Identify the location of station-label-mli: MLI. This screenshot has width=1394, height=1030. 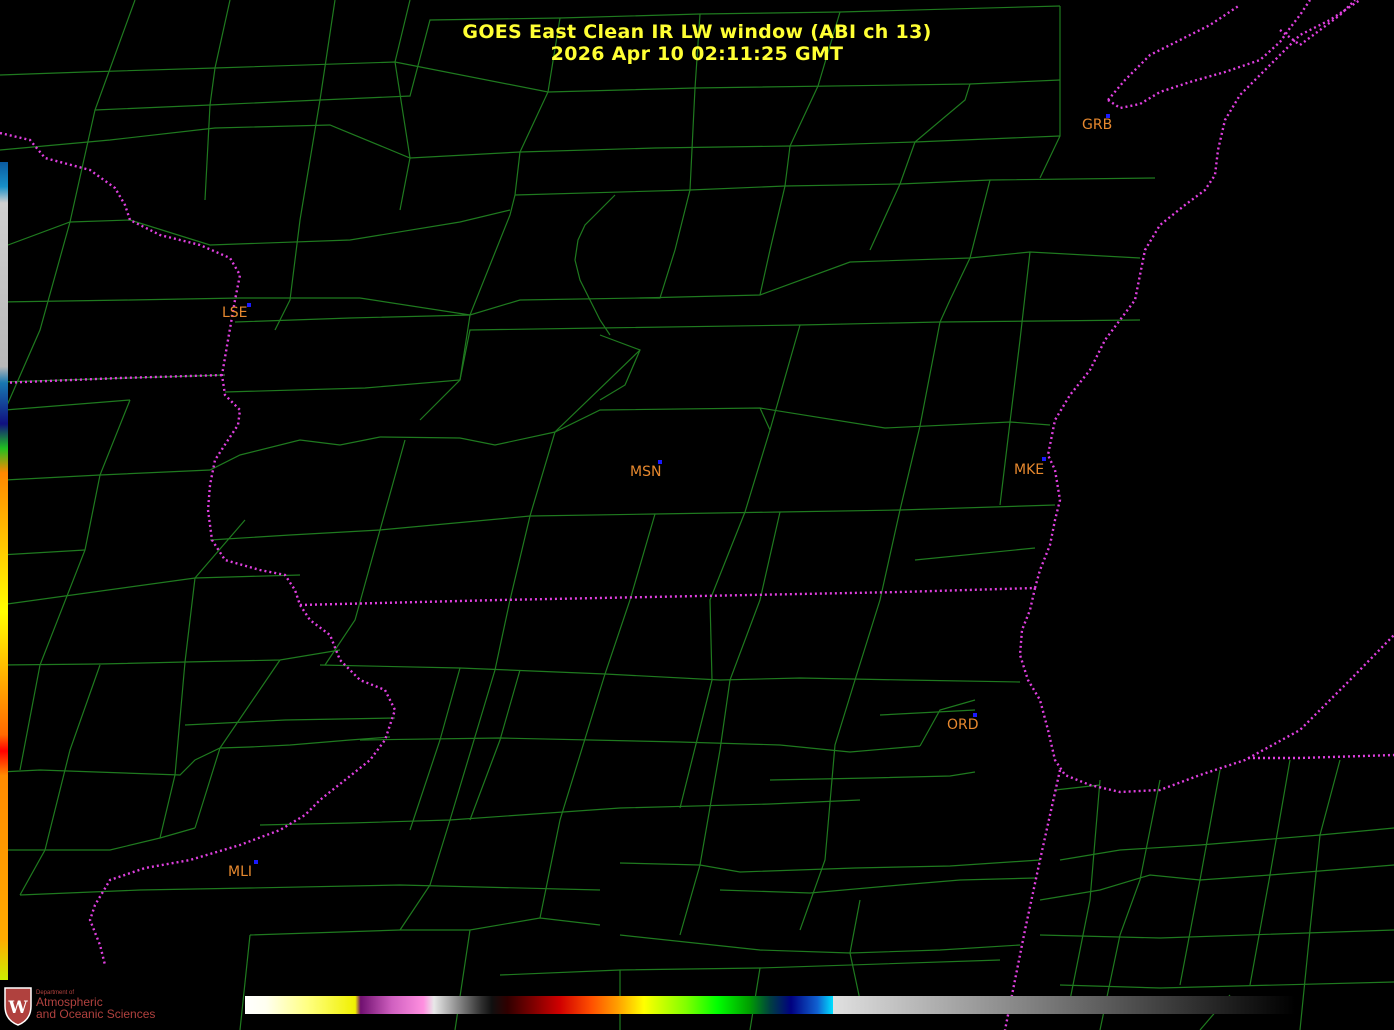
(240, 872).